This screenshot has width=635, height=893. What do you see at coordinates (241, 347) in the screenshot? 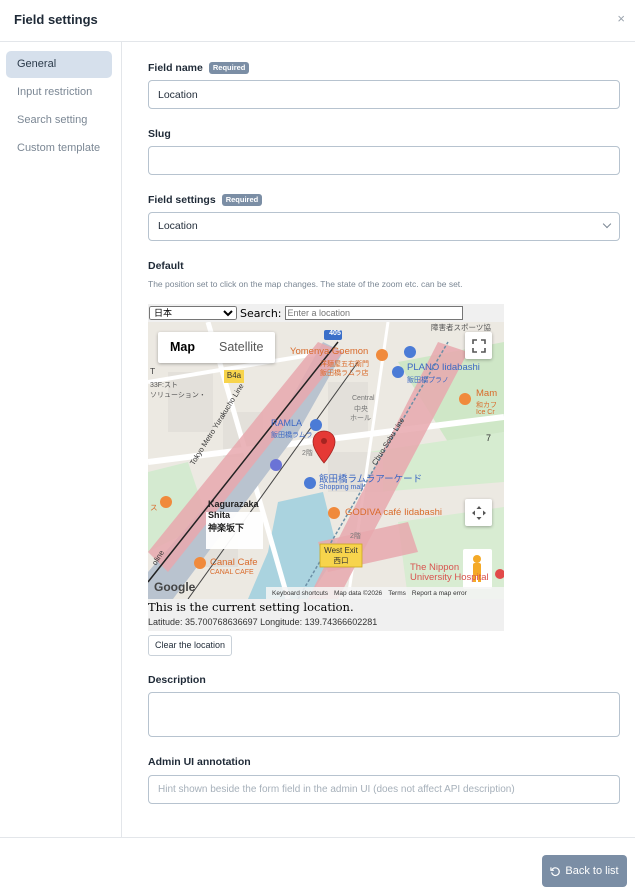
I see `map-type-satellite-button: Satellite` at bounding box center [241, 347].